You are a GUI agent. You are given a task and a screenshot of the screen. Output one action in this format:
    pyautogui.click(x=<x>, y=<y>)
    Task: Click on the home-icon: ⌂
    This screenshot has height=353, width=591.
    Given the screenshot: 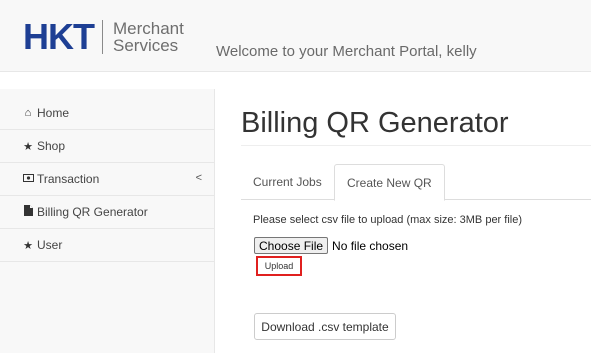 What is the action you would take?
    pyautogui.click(x=28, y=113)
    